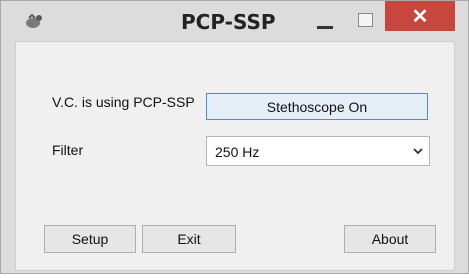 Image resolution: width=469 pixels, height=278 pixels. I want to click on filter-selected-value: 250 Hz, so click(237, 152).